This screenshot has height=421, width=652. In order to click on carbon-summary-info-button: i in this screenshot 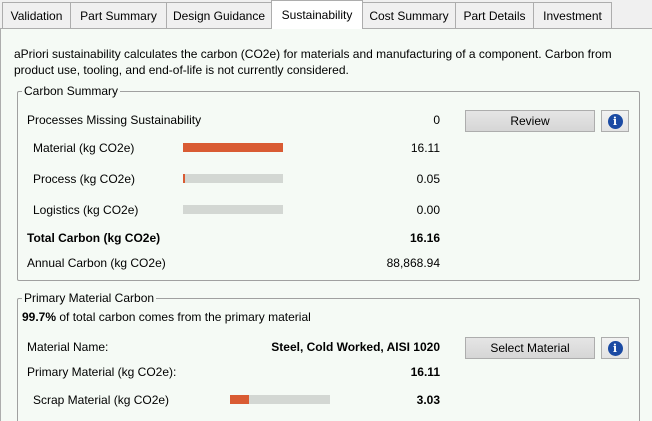, I will do `click(615, 121)`.